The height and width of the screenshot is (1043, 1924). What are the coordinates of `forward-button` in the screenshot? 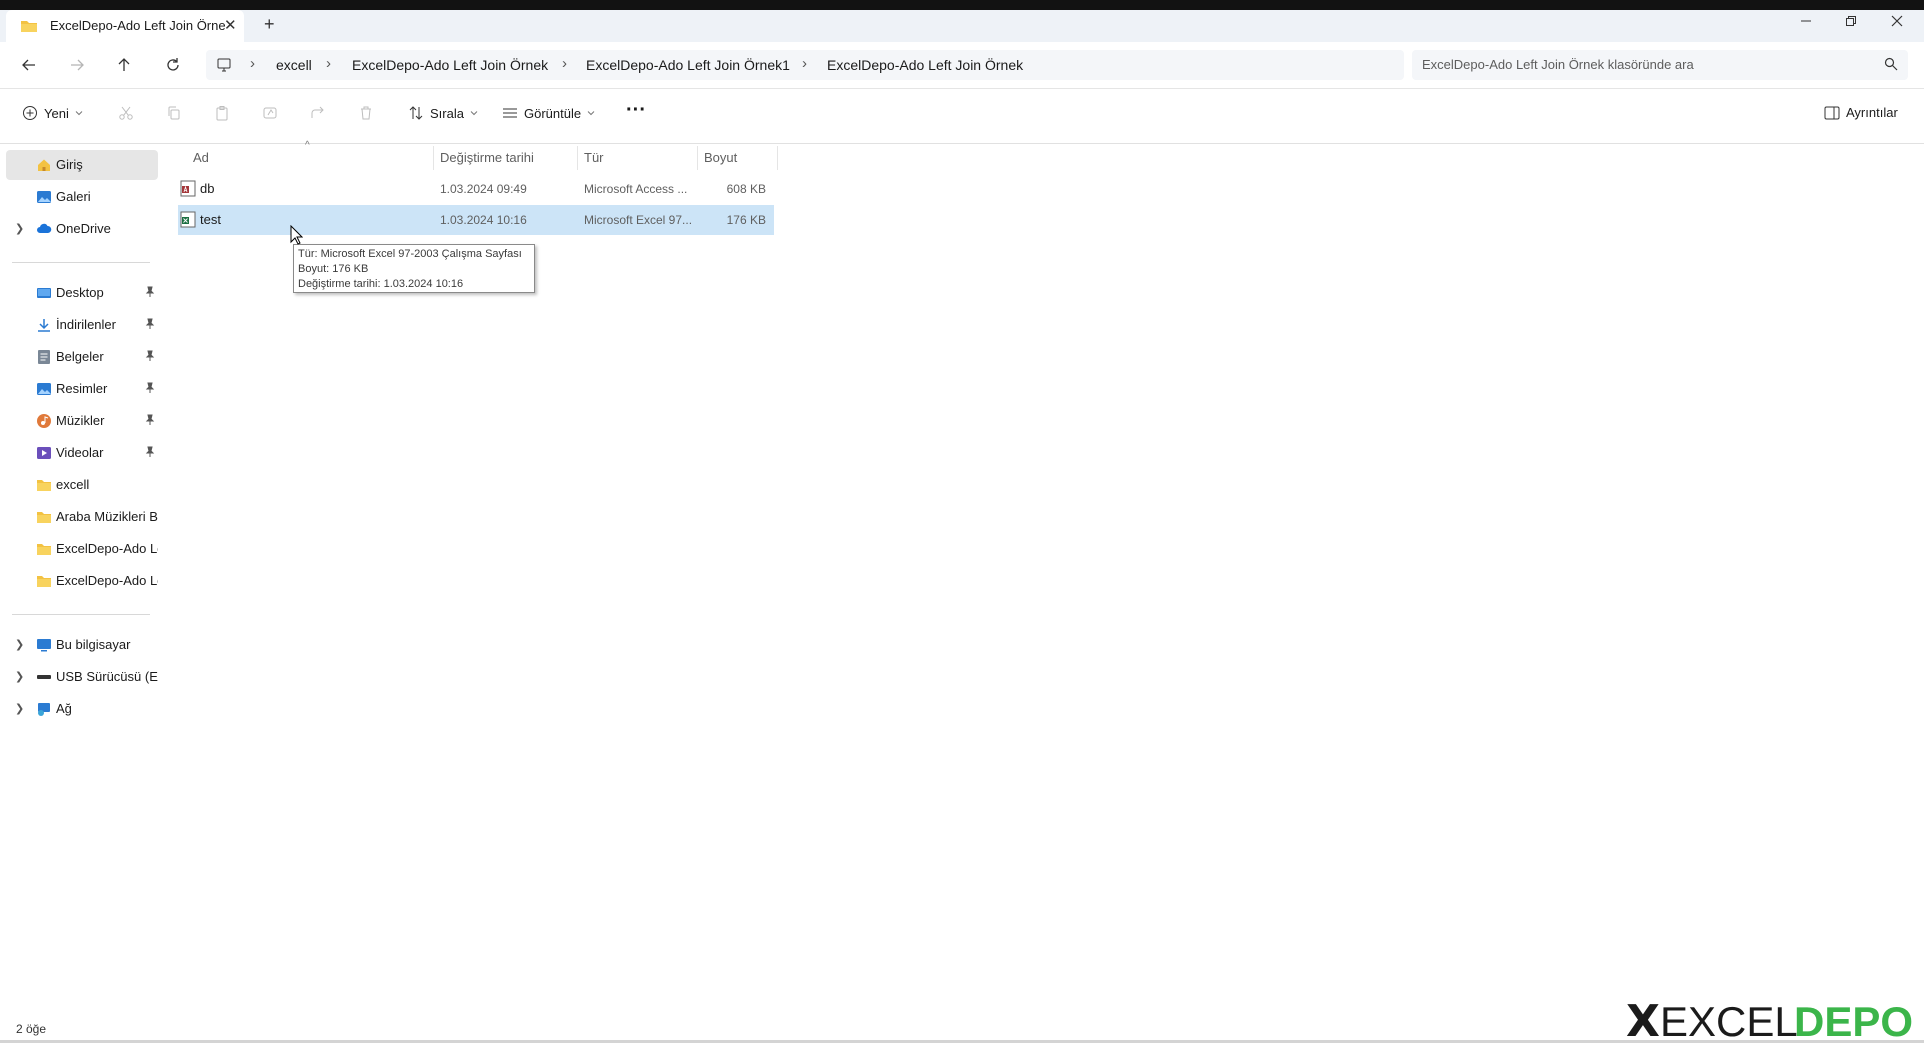 It's located at (77, 65).